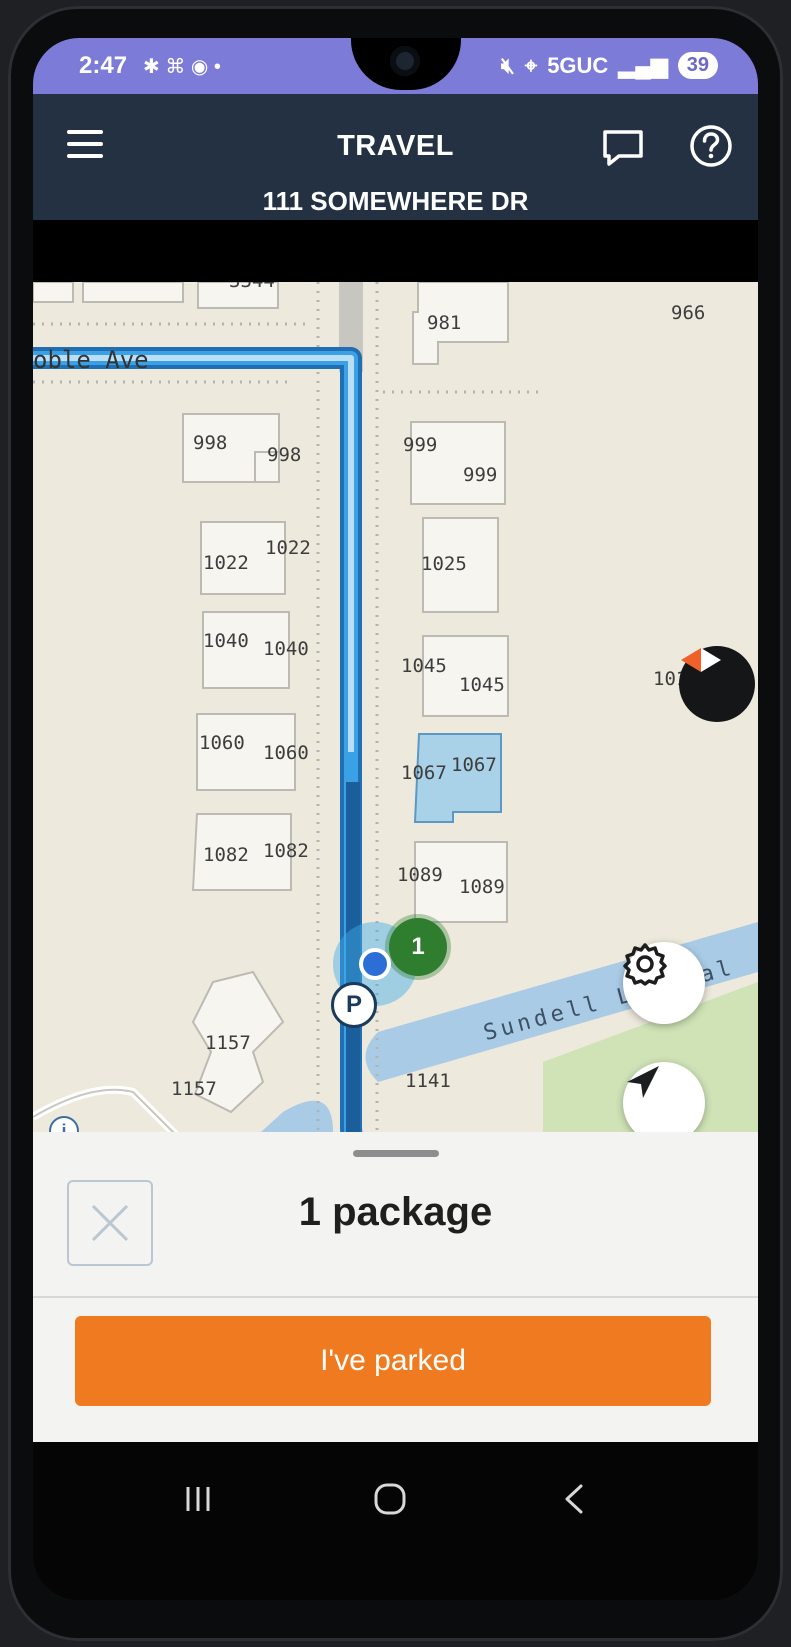 The image size is (791, 1647). What do you see at coordinates (103, 65) in the screenshot?
I see `status-time: 2:47` at bounding box center [103, 65].